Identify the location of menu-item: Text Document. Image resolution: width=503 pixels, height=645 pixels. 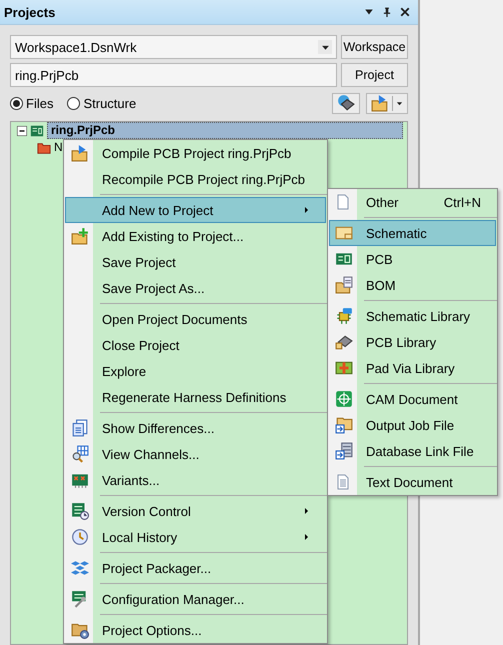
(412, 482).